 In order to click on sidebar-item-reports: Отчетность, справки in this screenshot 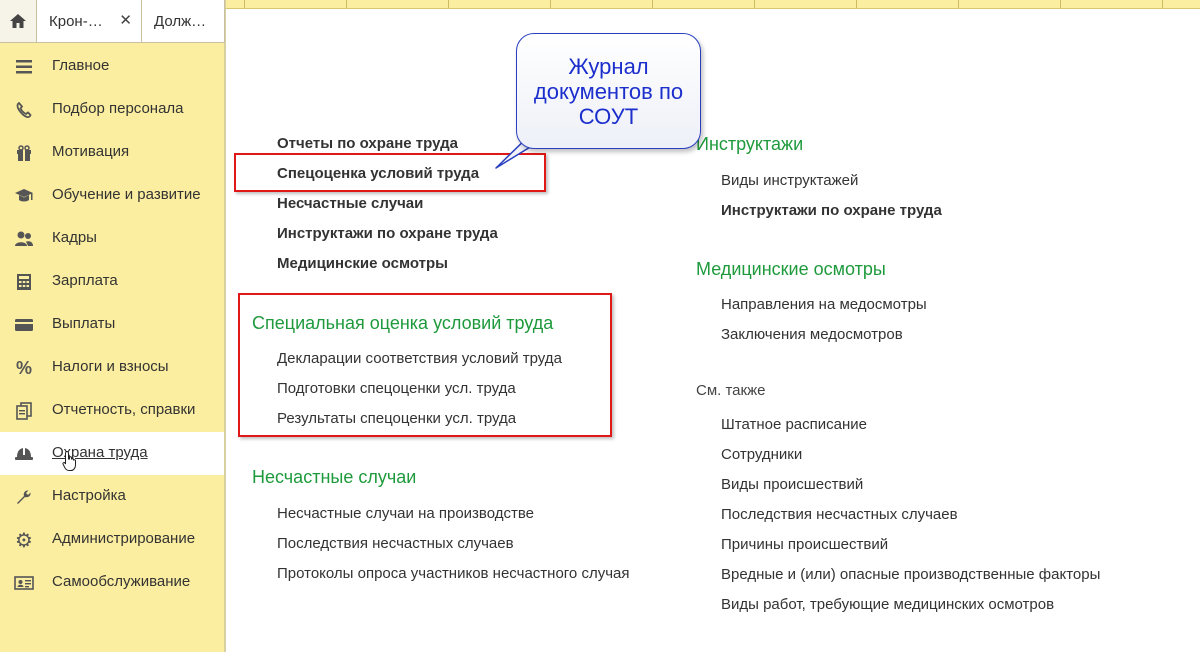, I will do `click(112, 410)`.